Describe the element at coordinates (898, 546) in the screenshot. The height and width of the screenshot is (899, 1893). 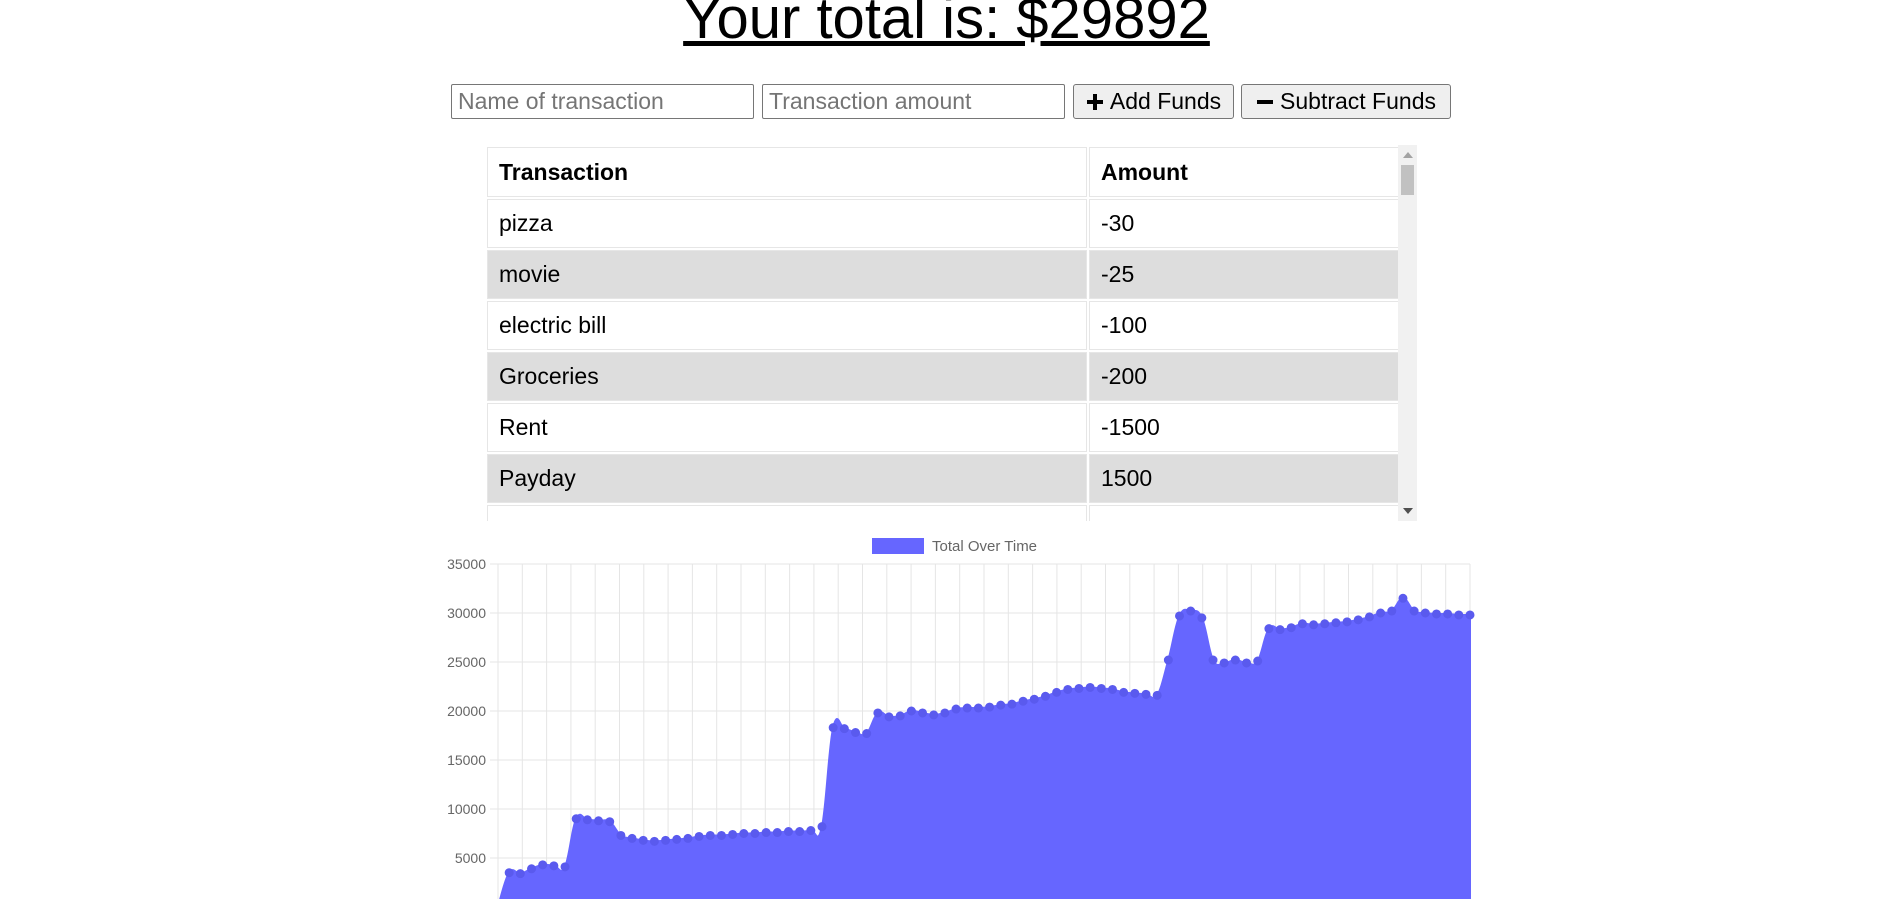
I see `legend-swatch-total-over-time` at that location.